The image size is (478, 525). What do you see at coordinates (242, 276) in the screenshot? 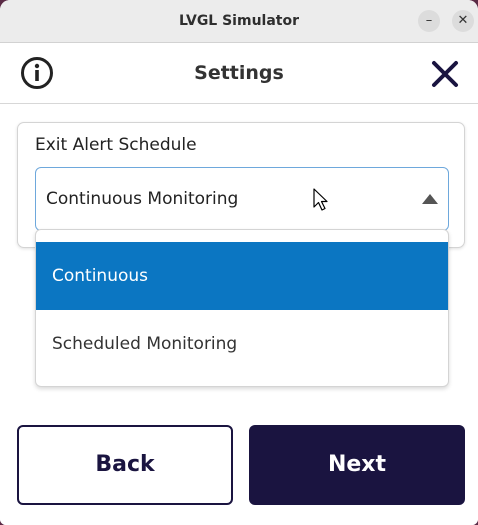
I see `dropdown-option-continuous: Continuous` at bounding box center [242, 276].